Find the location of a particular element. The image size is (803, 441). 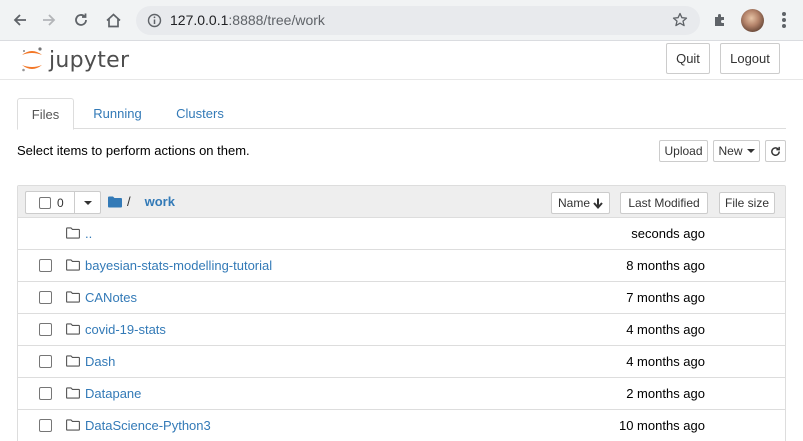

url-text: 127.0.0.1:8888/tree/work is located at coordinates (247, 20).